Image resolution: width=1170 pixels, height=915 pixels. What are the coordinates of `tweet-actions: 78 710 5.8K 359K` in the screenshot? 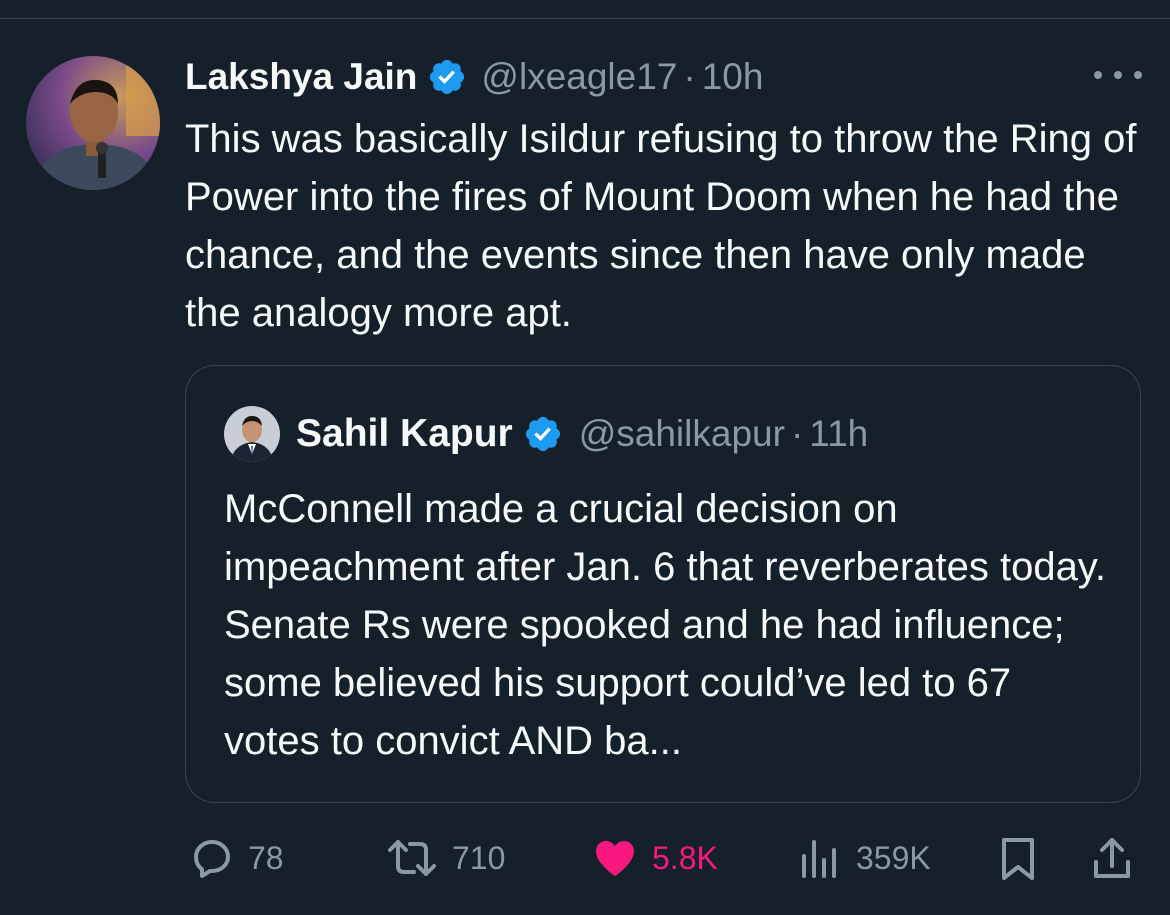 It's located at (585, 858).